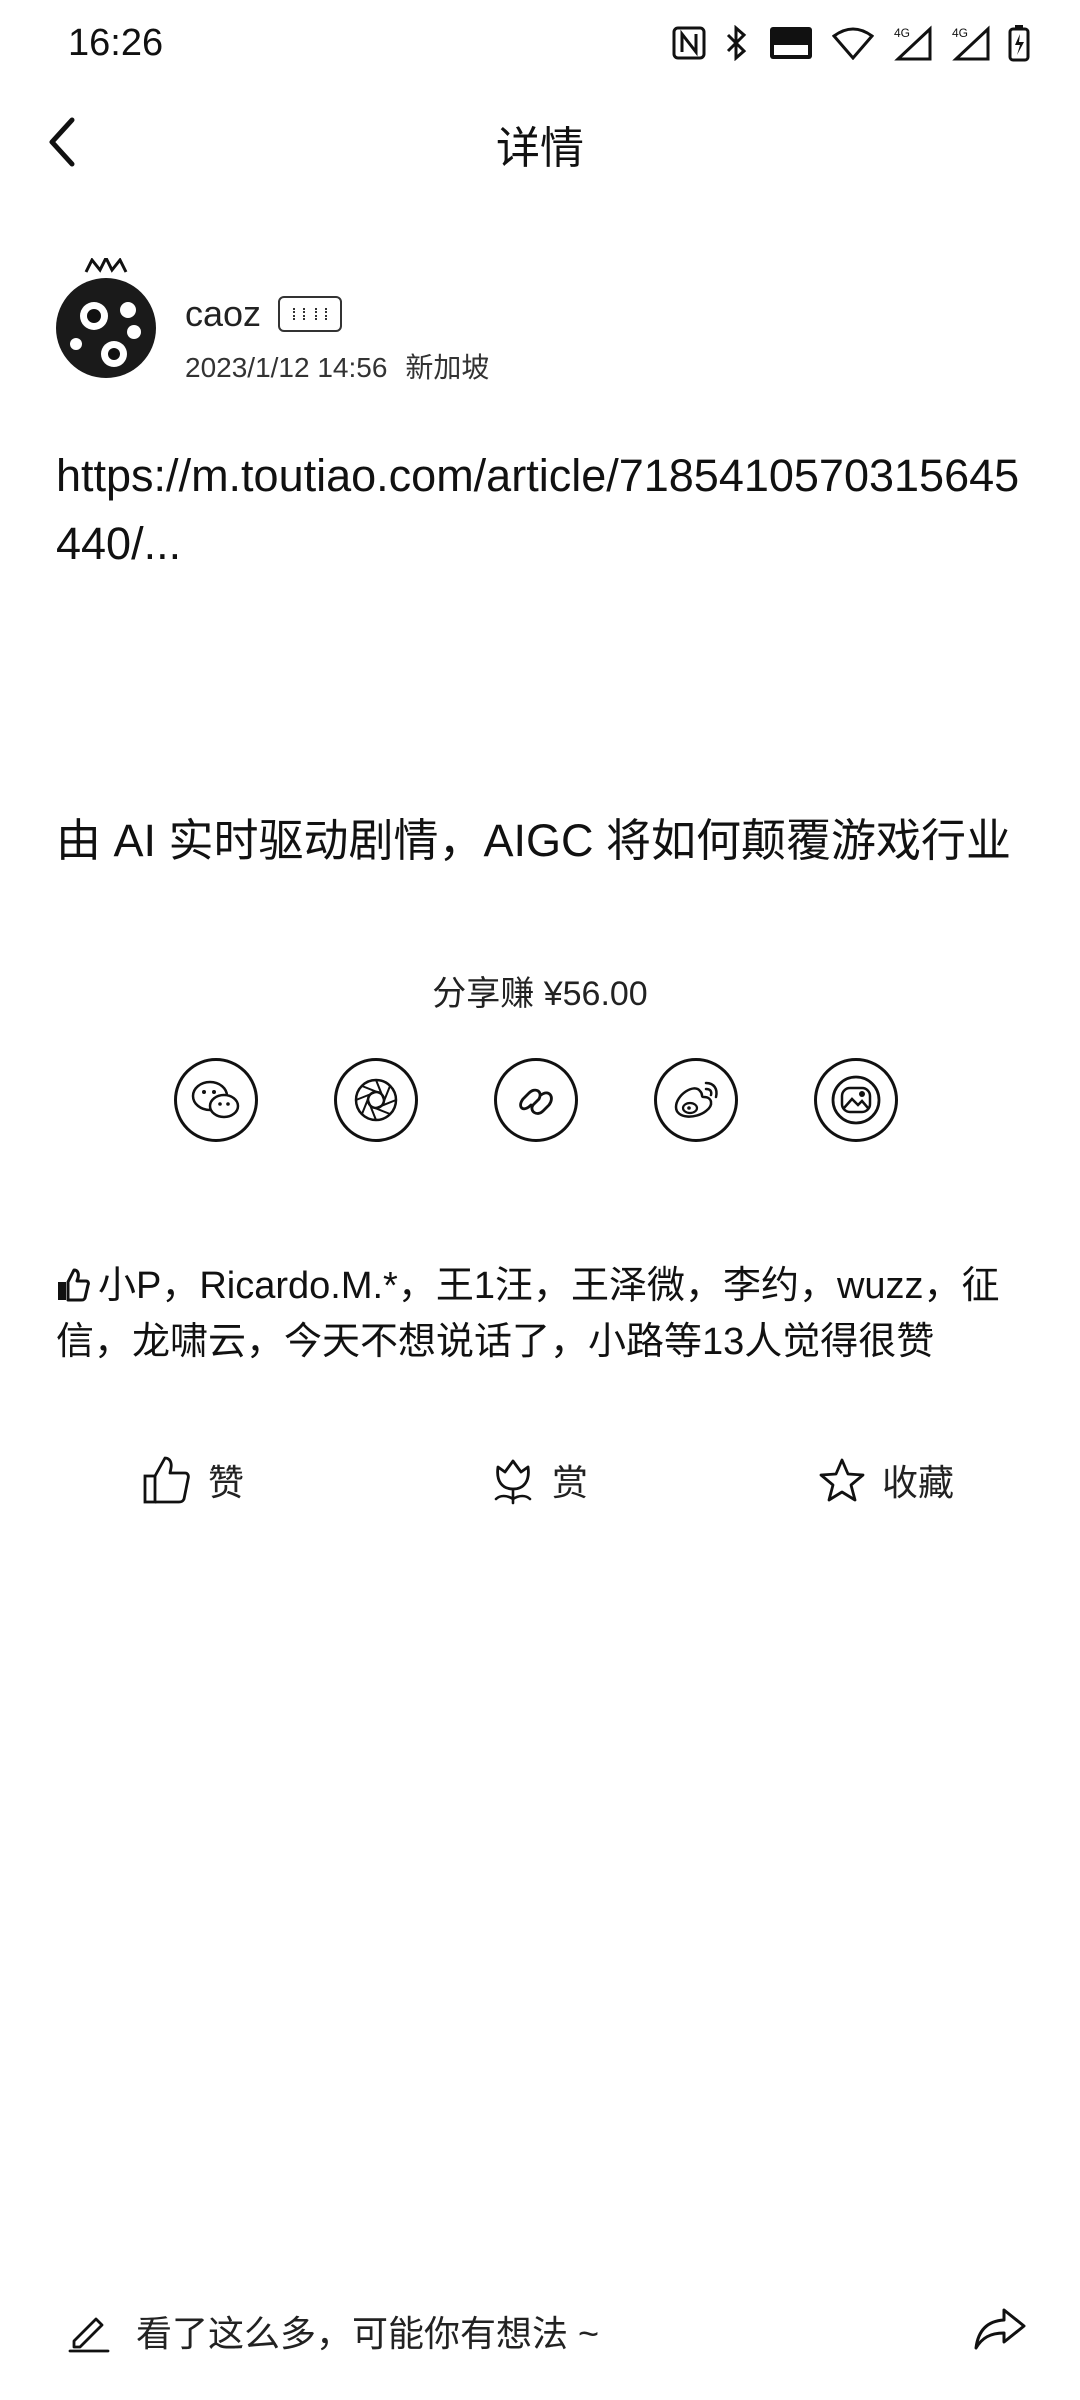  I want to click on share-wechat-button, so click(216, 1100).